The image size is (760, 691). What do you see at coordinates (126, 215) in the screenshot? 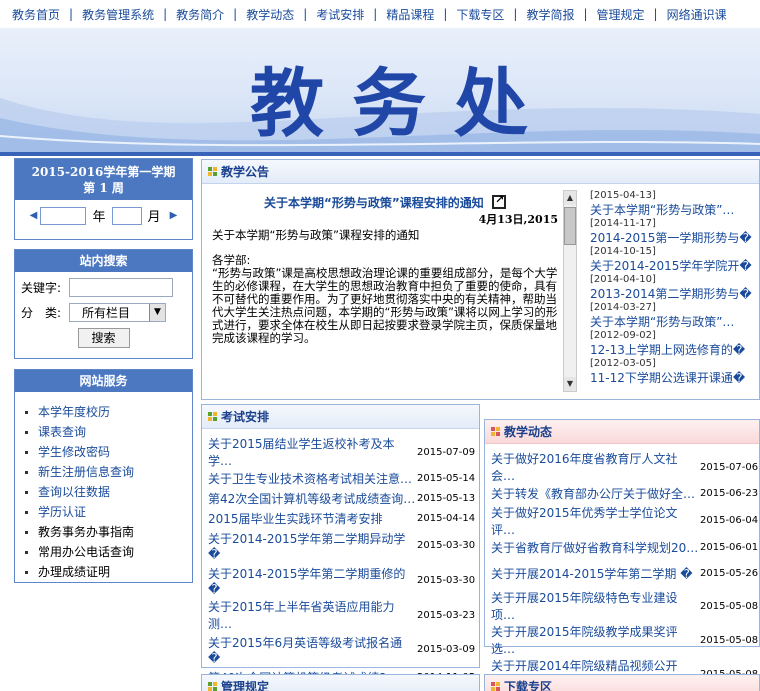
I see `month-input` at bounding box center [126, 215].